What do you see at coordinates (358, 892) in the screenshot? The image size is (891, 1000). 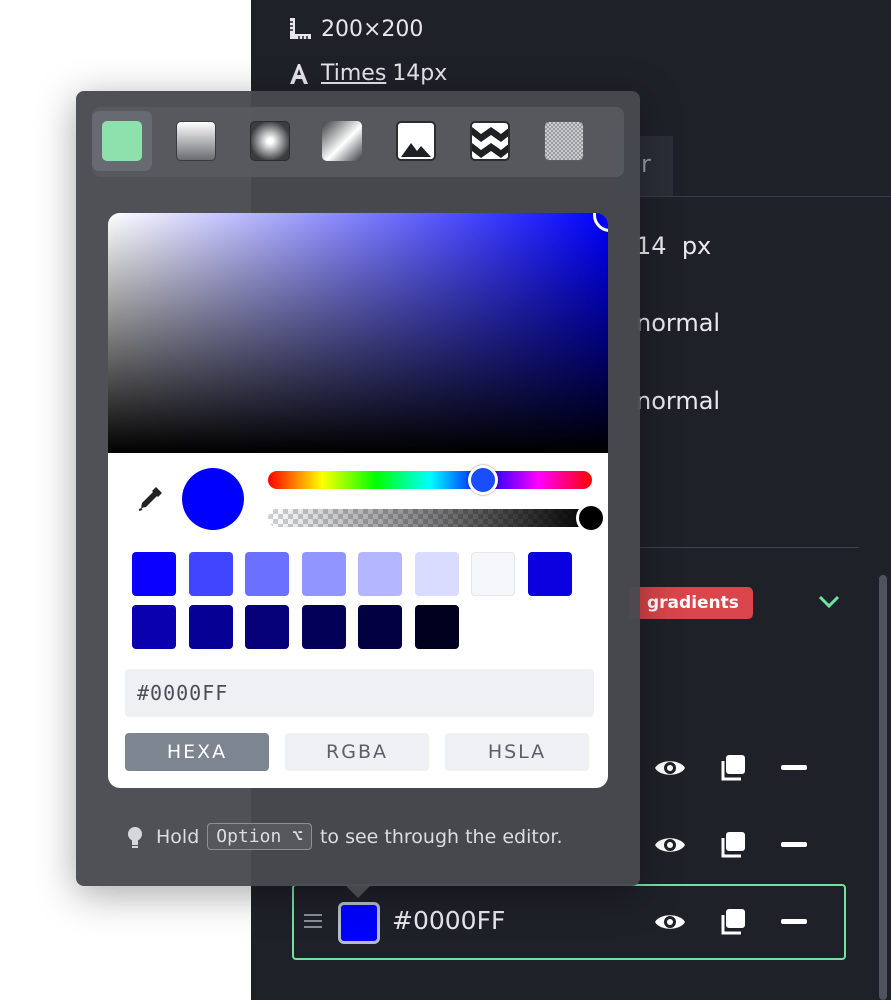 I see `popover-arrow` at bounding box center [358, 892].